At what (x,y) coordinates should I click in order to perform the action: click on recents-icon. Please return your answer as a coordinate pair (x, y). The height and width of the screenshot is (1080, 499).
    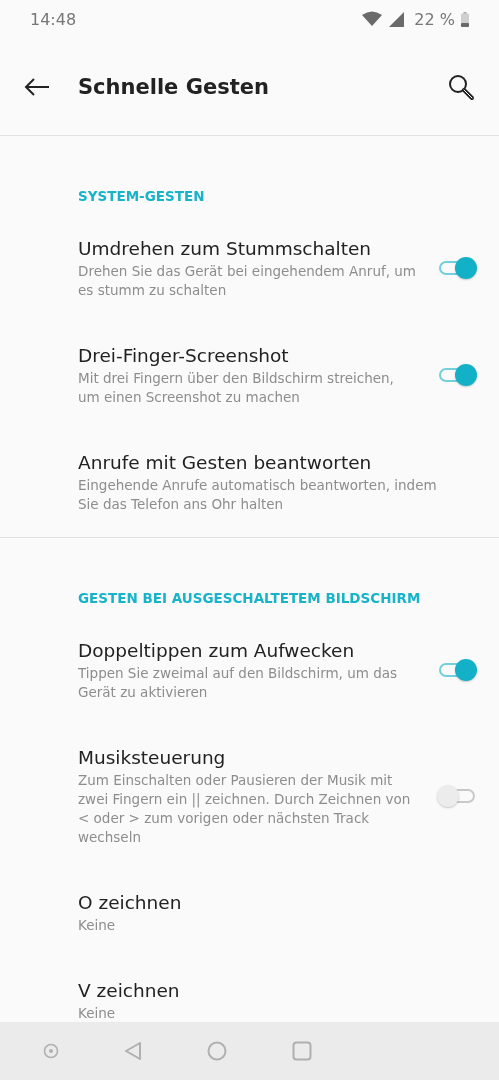
    Looking at the image, I should click on (301, 1051).